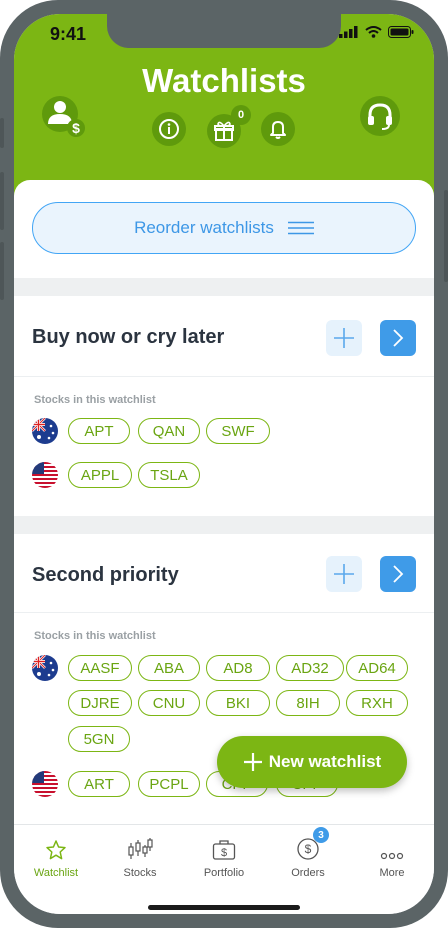 This screenshot has width=448, height=928. What do you see at coordinates (446, 236) in the screenshot?
I see `power-button` at bounding box center [446, 236].